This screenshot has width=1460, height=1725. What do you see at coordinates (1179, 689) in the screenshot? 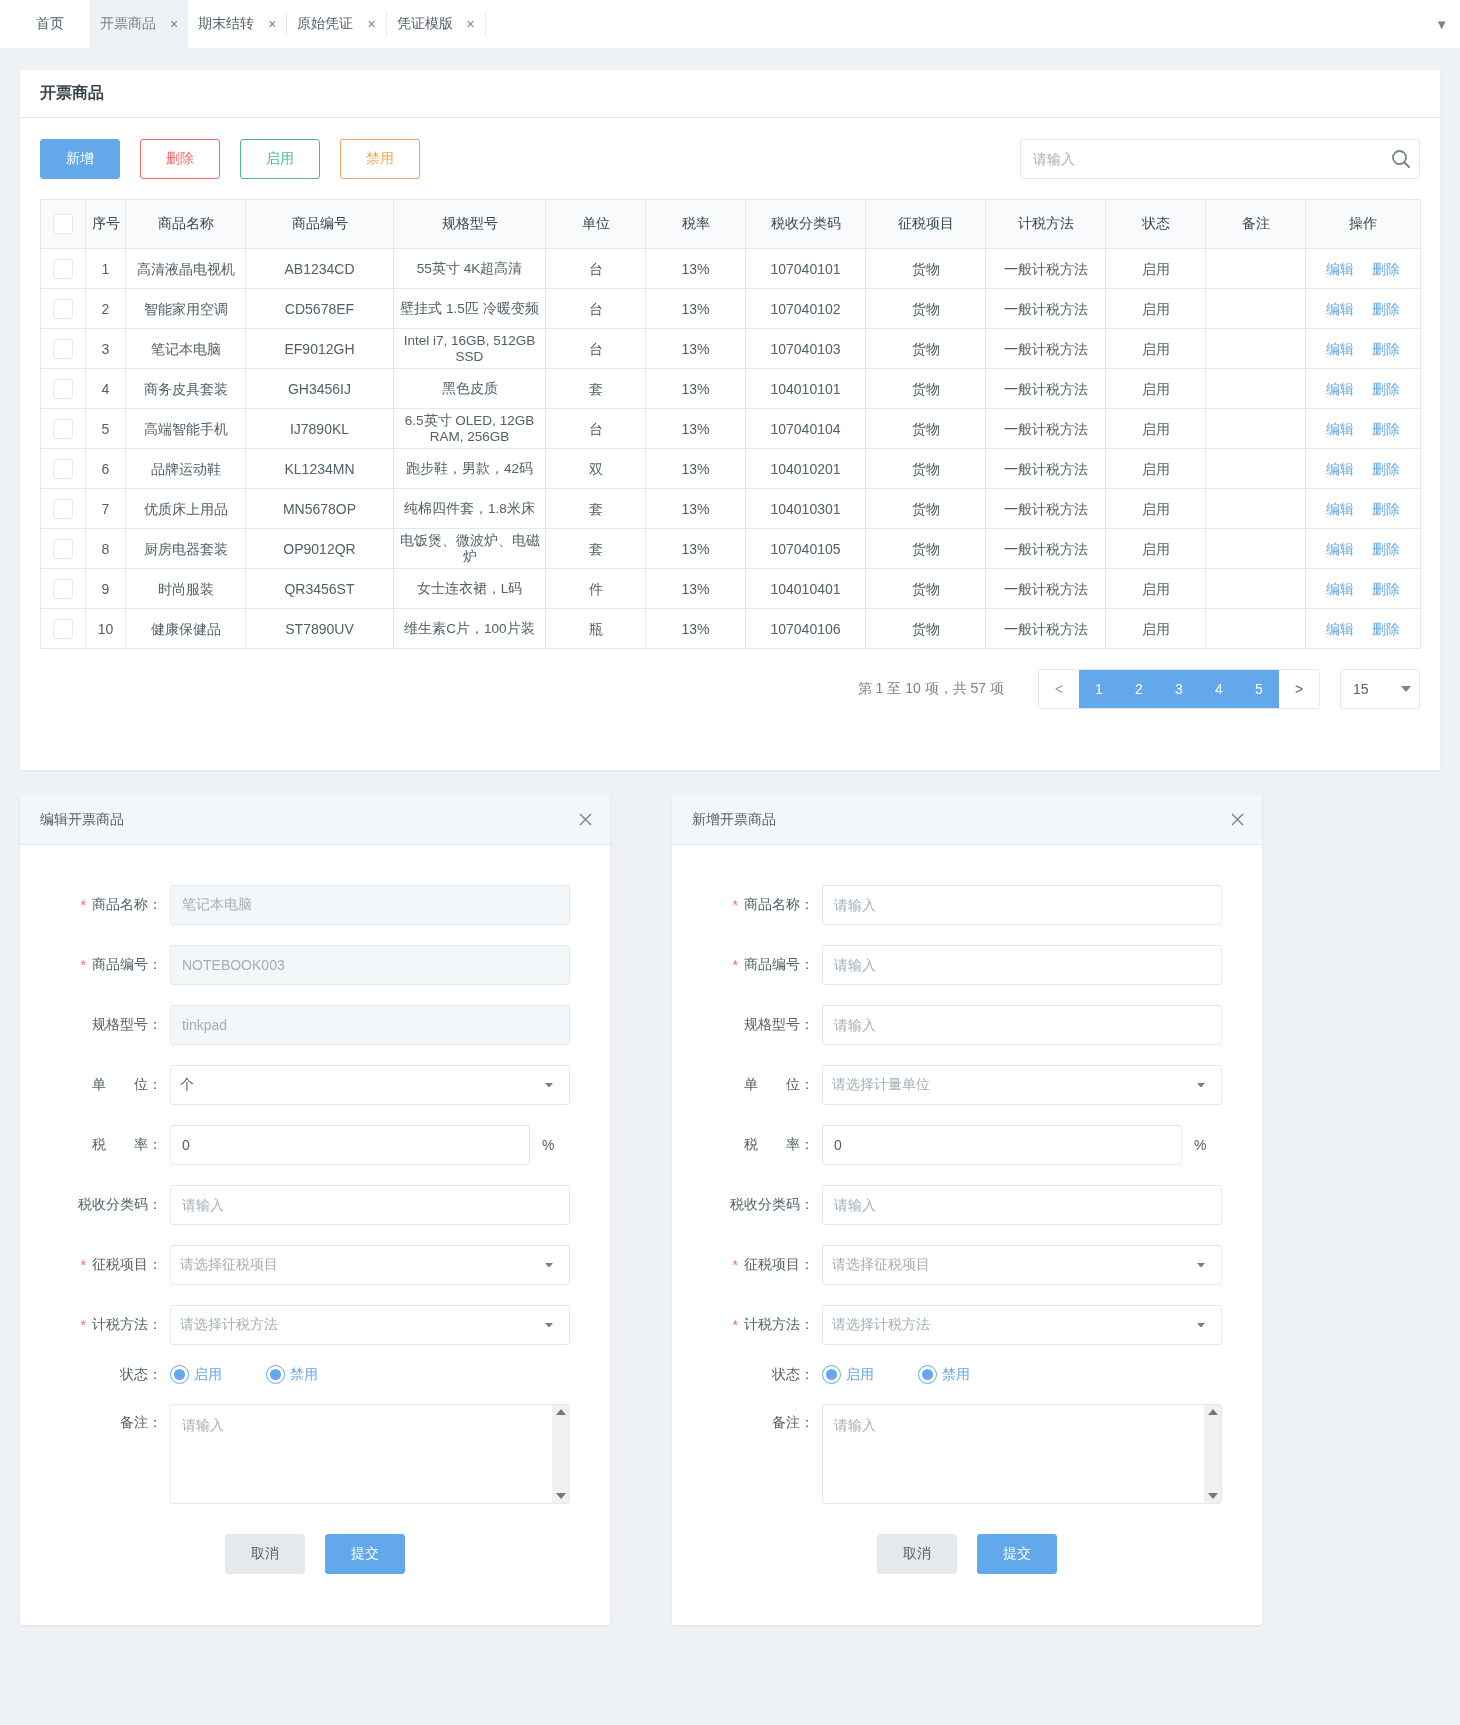
I see `page-link: 3` at bounding box center [1179, 689].